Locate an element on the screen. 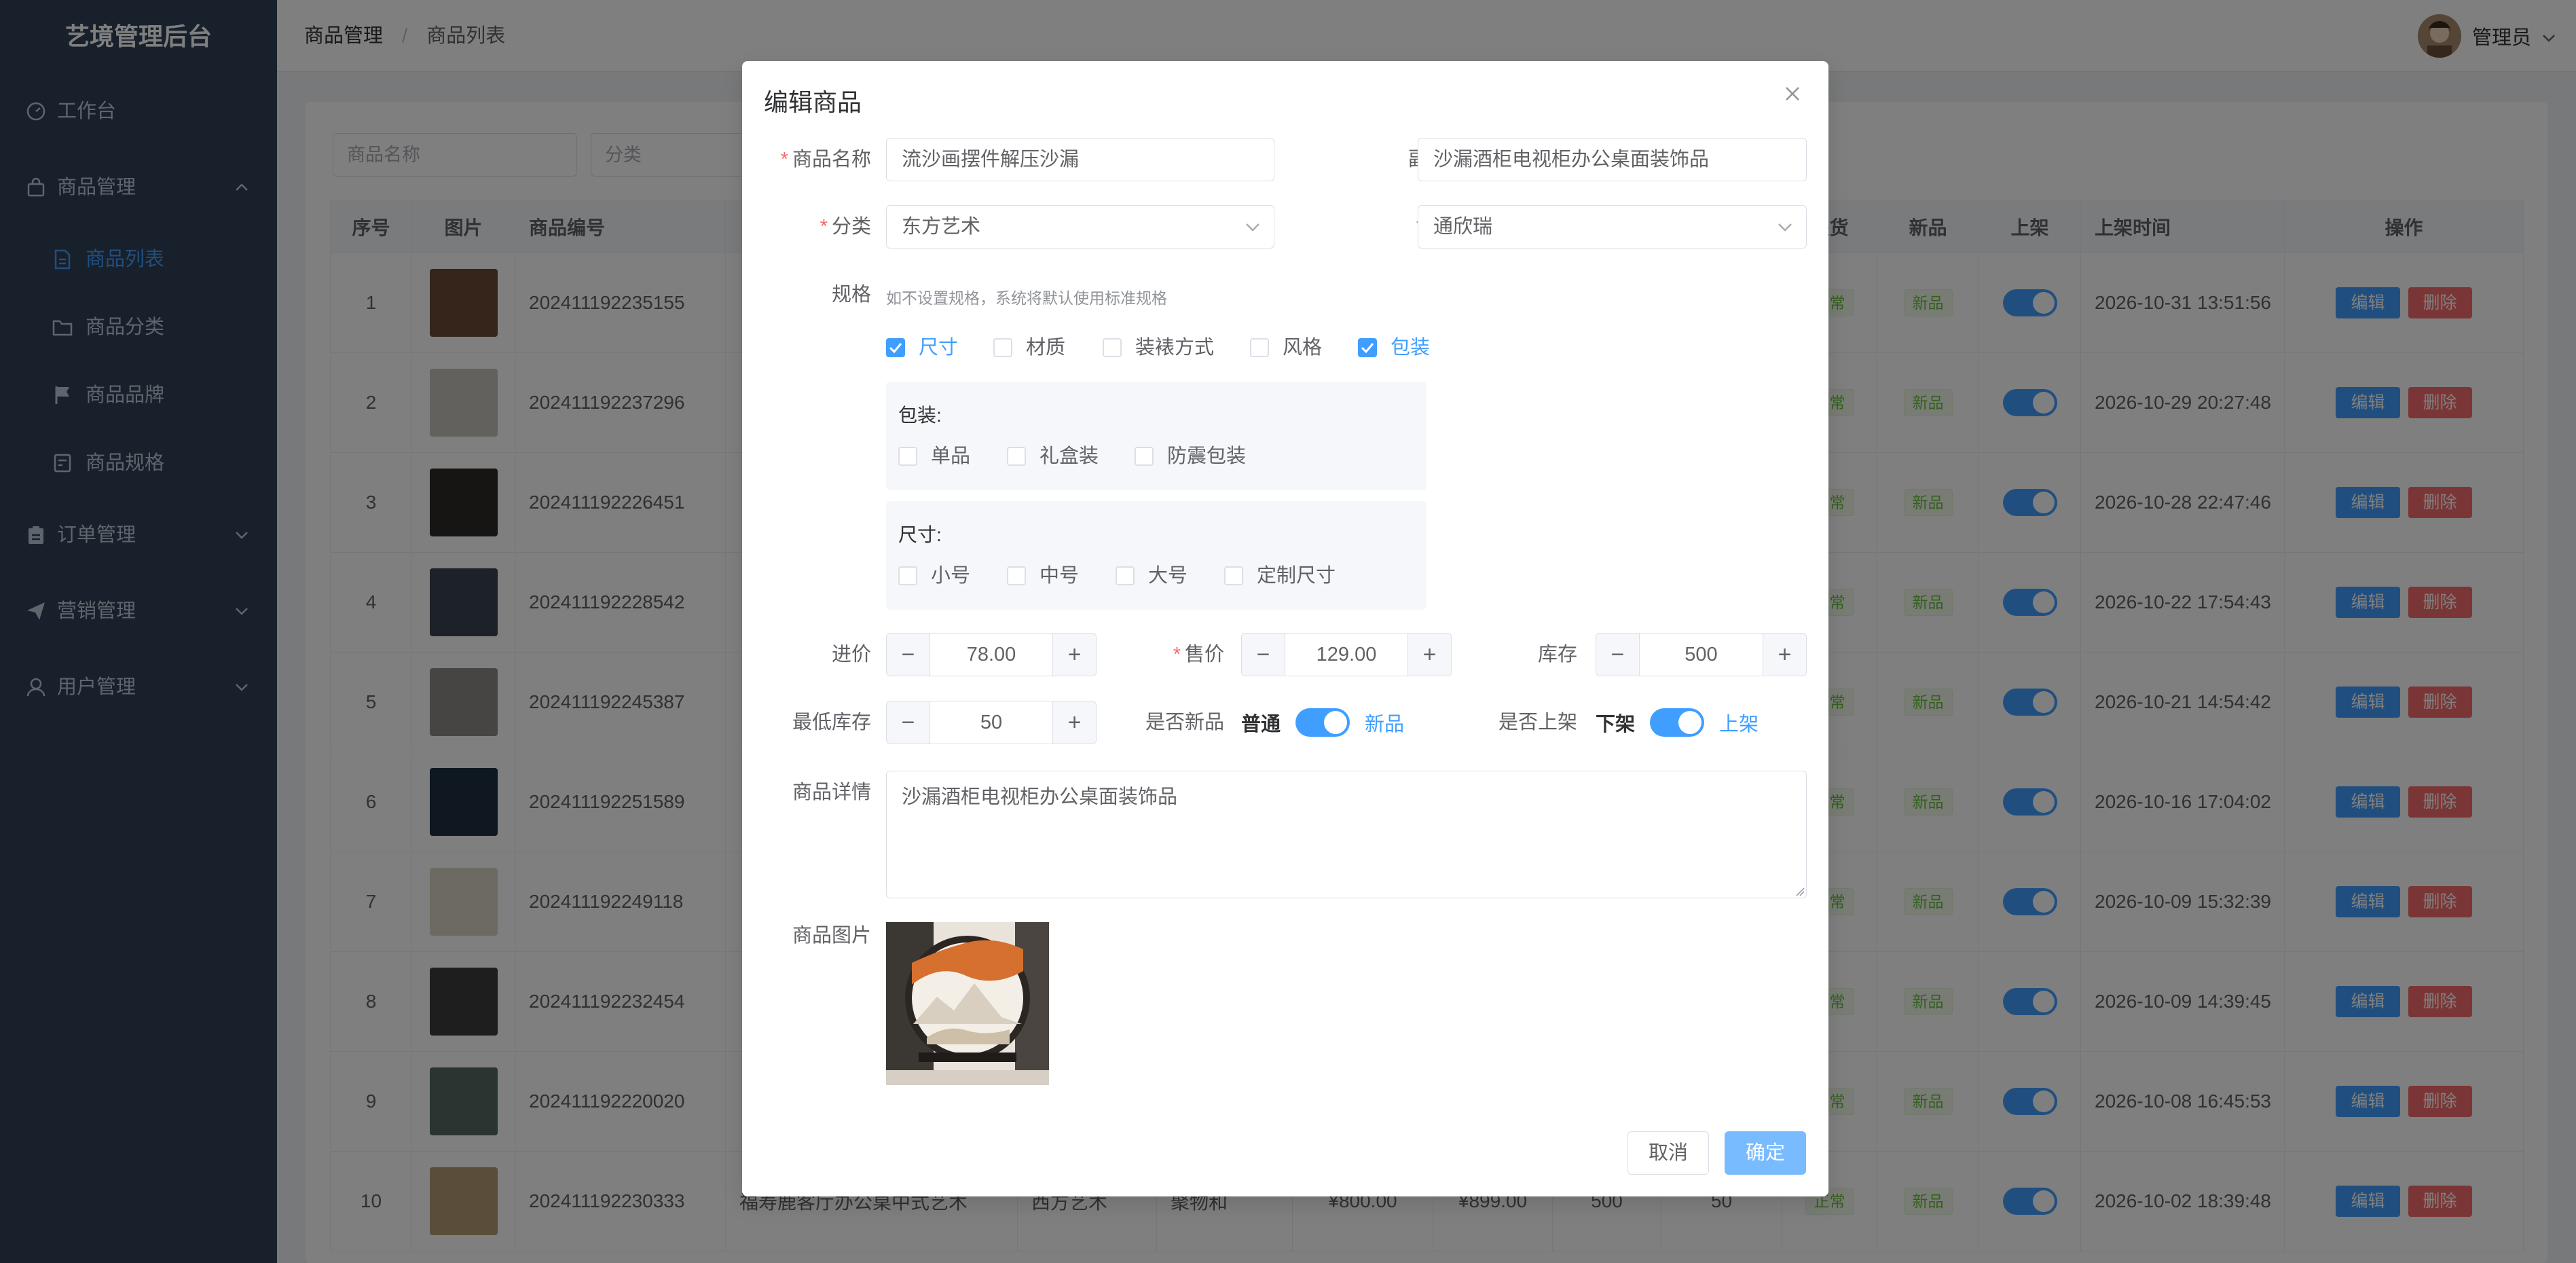 The image size is (2576, 1263). spec-option-checkbox: 包装 is located at coordinates (1394, 347).